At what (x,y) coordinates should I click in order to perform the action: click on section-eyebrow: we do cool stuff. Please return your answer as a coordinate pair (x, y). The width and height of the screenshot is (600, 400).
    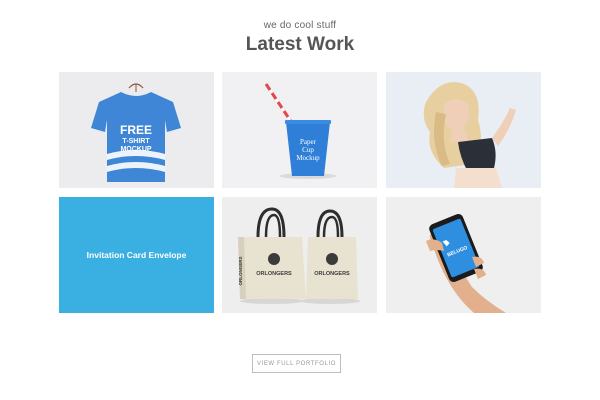
    Looking at the image, I should click on (300, 25).